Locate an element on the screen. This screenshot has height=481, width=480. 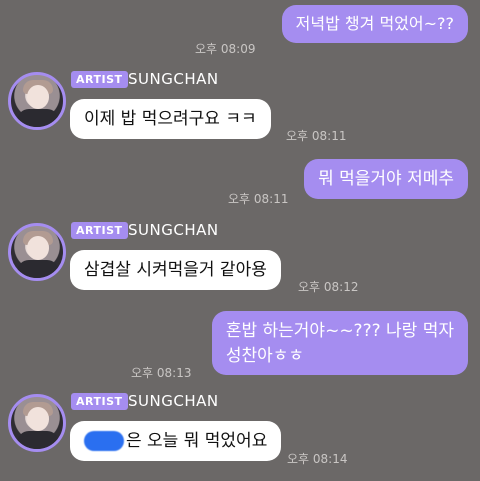
outgoing-message-bubble: 뭐 먹을거야 저메추 is located at coordinates (386, 179).